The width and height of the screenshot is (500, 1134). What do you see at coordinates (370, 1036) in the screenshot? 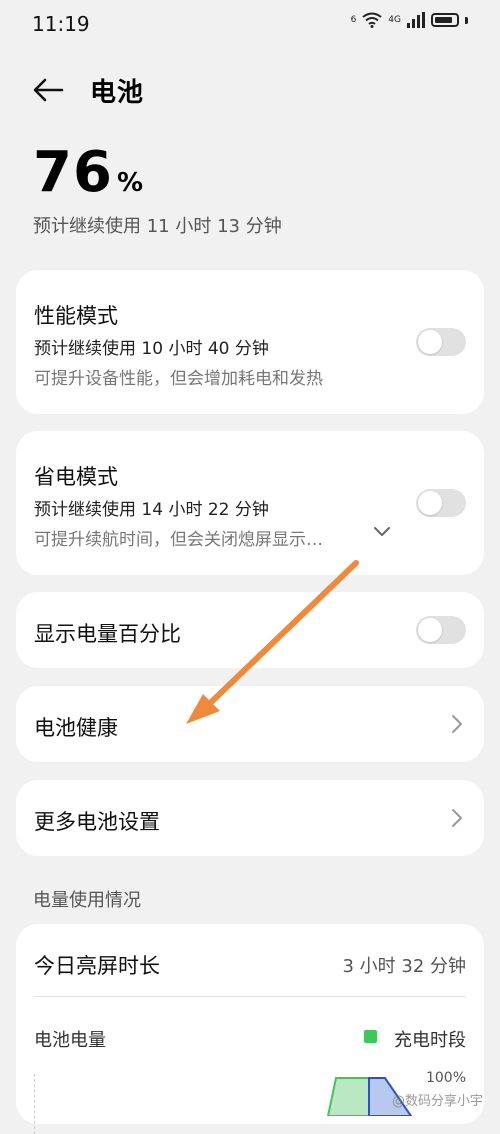
I see `charging-legend-swatch` at bounding box center [370, 1036].